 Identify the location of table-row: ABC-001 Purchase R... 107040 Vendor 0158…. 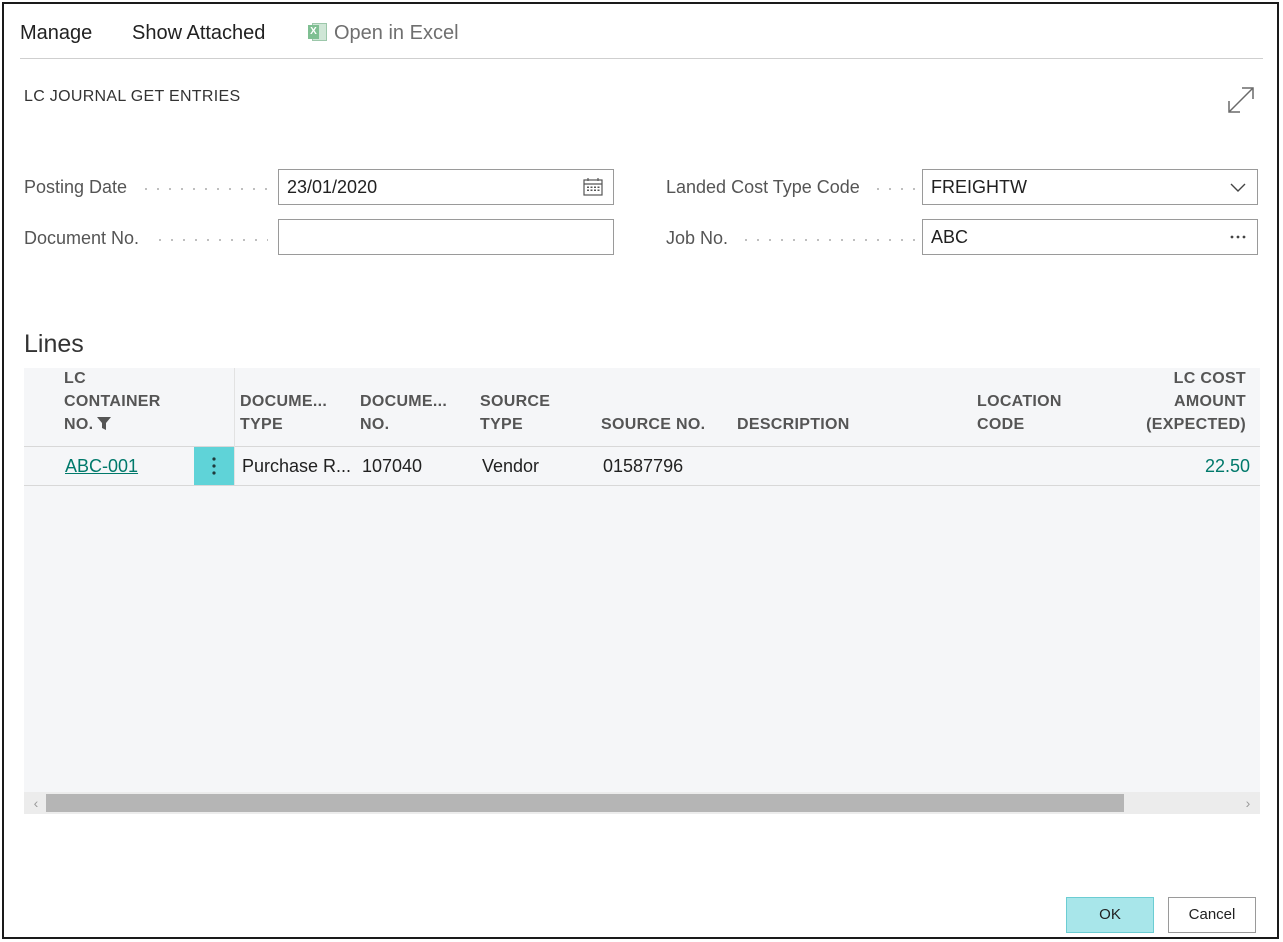
(642, 466).